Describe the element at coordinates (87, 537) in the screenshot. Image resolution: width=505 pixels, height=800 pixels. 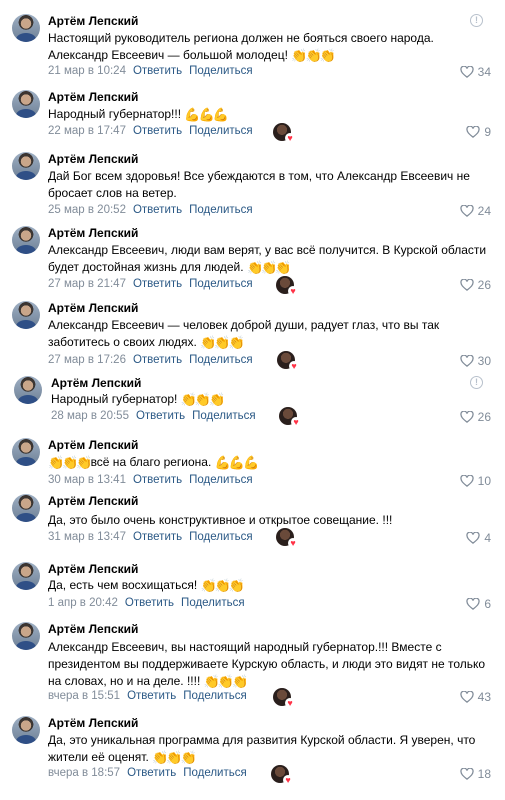
I see `comment-date: 31 мар в 13:47` at that location.